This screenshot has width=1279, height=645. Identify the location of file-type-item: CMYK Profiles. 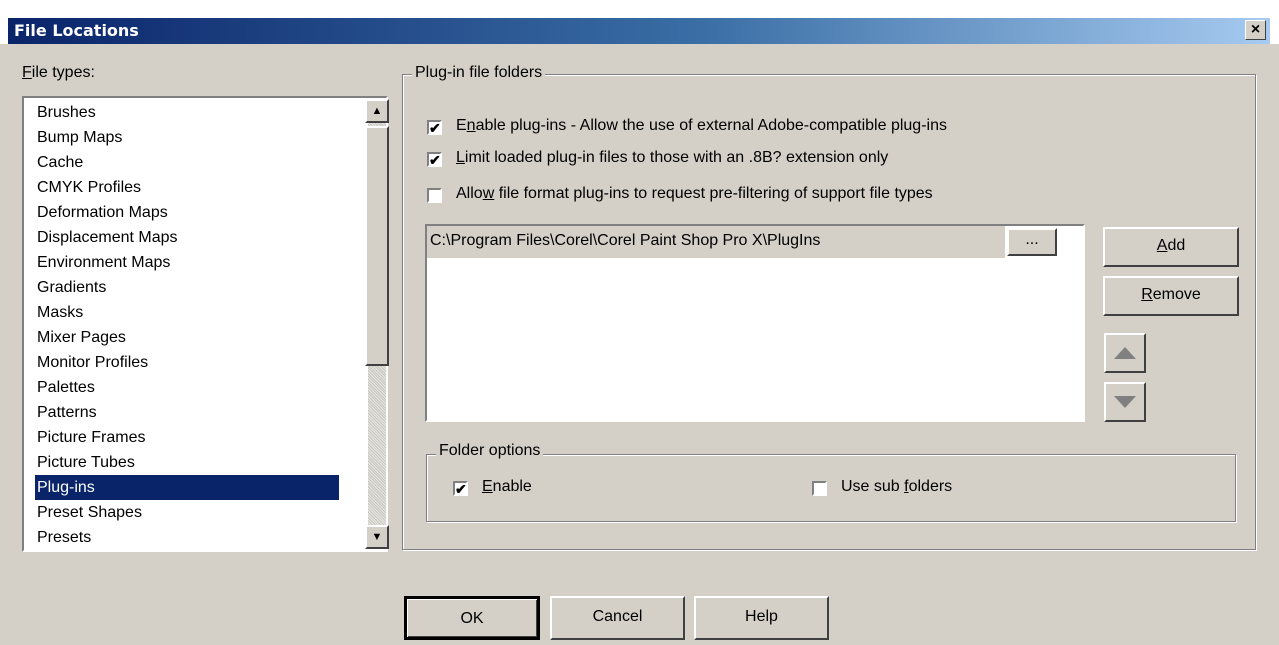
(89, 187).